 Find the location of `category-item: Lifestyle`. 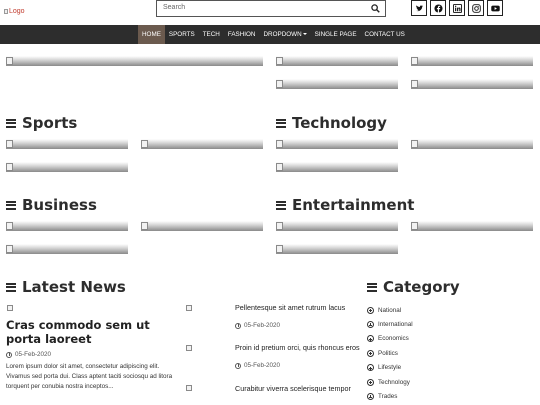

category-item: Lifestyle is located at coordinates (390, 368).